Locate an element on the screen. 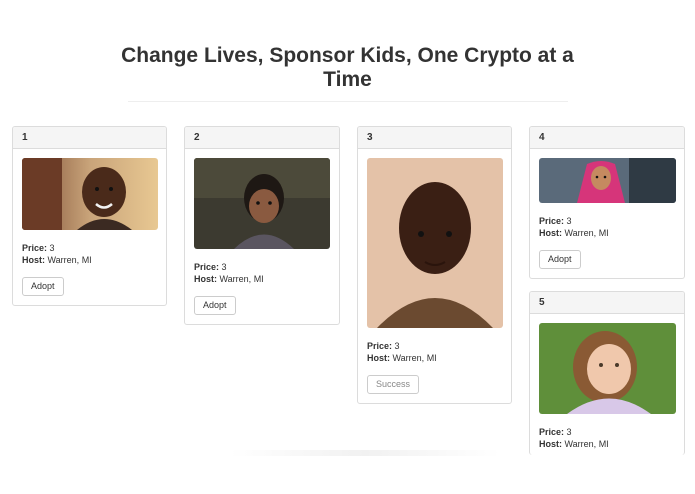  kid-card-1: 1 Price: 3 Host: Warren, MI Adopt is located at coordinates (89, 216).